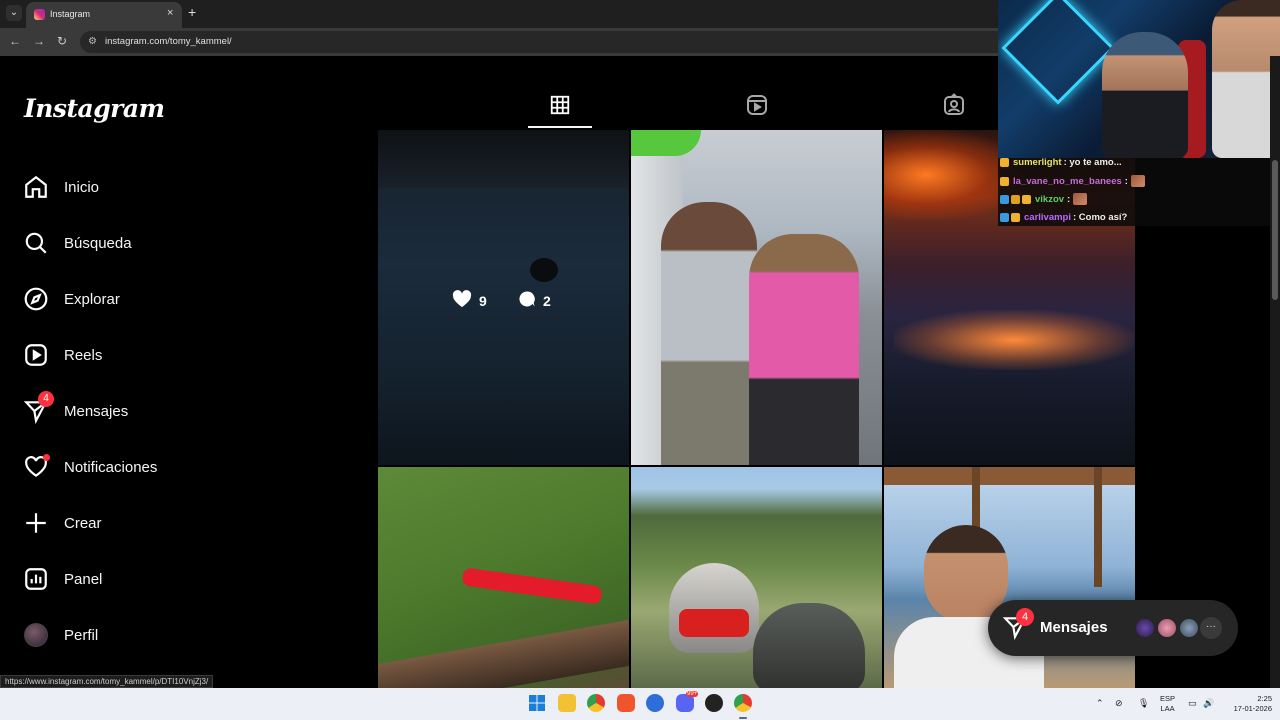  Describe the element at coordinates (62, 41) in the screenshot. I see `reload-icon: ↻` at that location.